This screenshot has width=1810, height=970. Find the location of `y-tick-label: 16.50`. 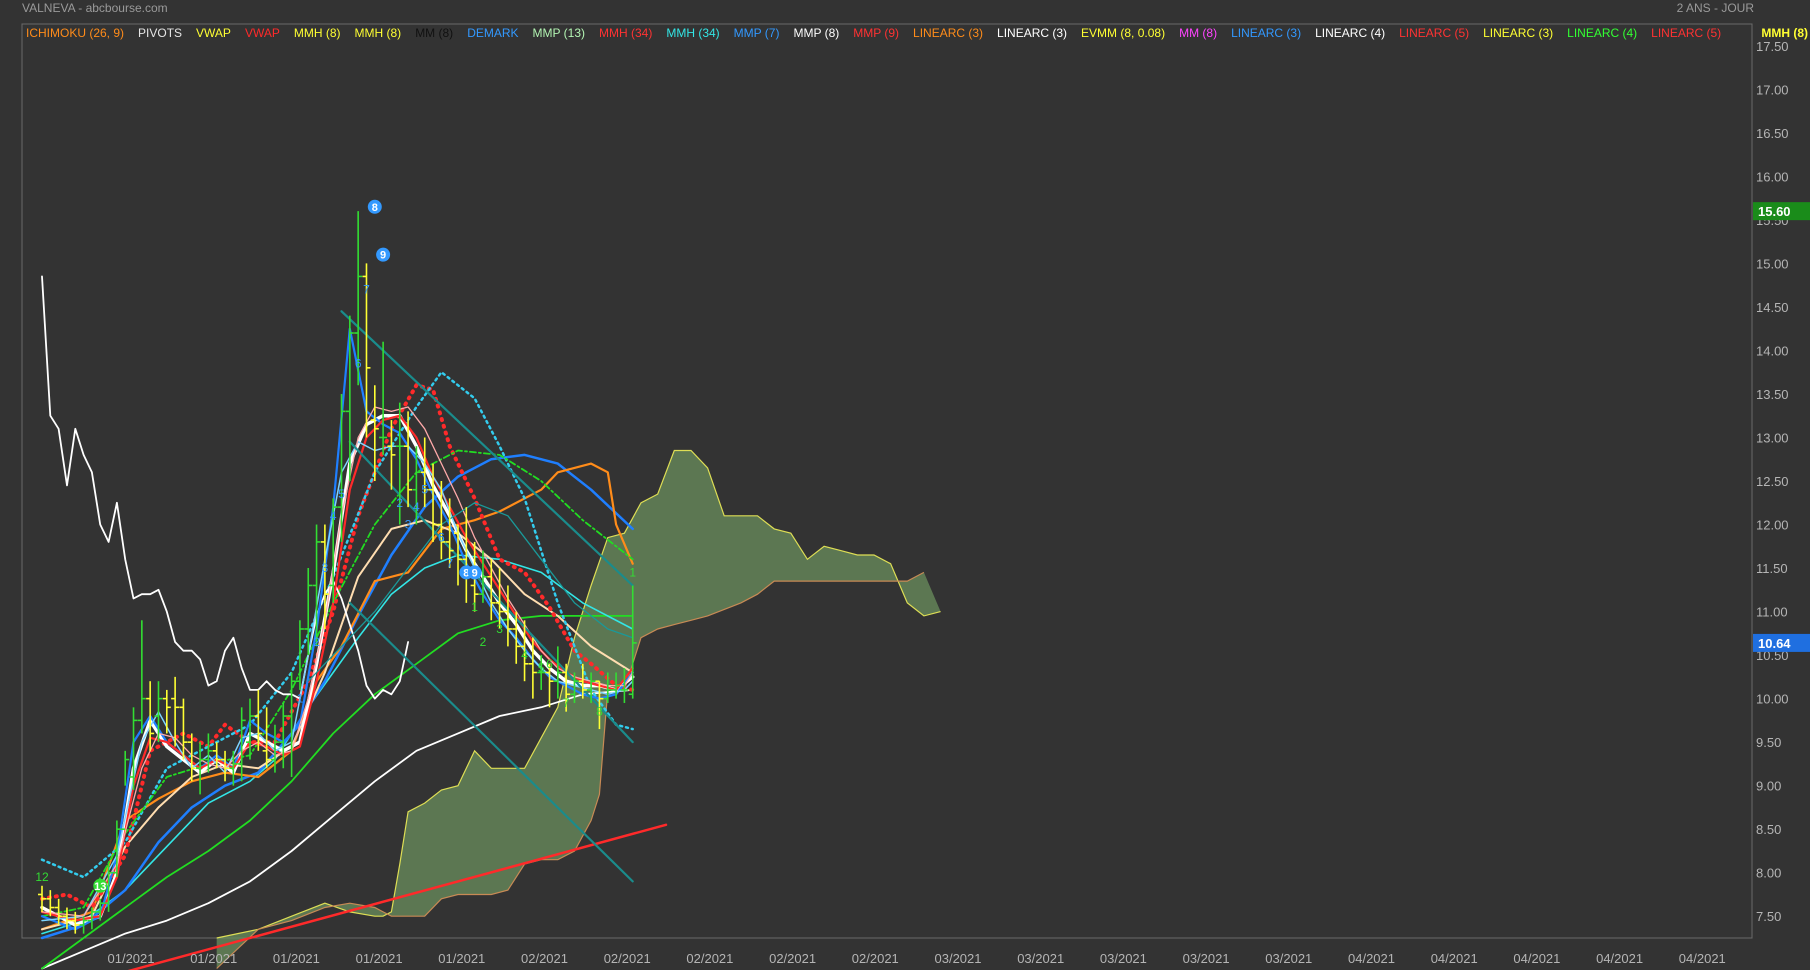

y-tick-label: 16.50 is located at coordinates (1772, 133).